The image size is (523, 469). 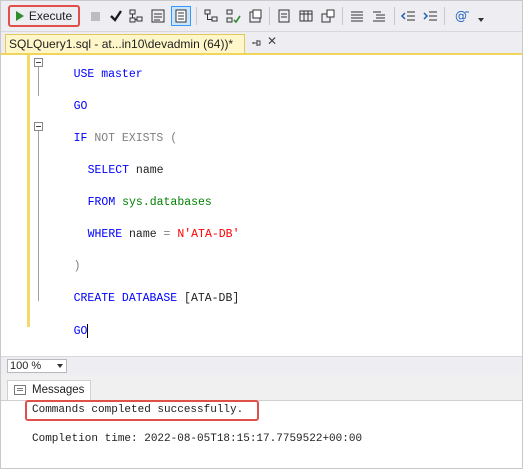 I want to click on chevron-down-icon, so click(x=60, y=366).